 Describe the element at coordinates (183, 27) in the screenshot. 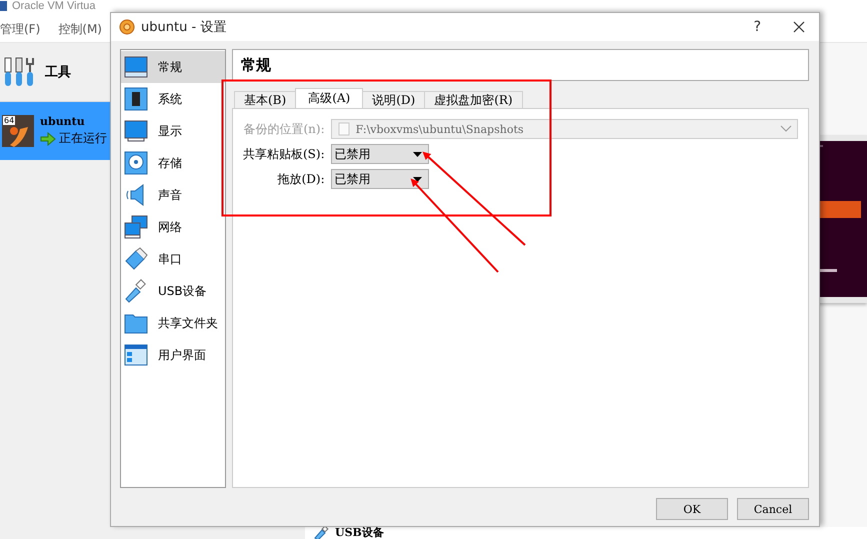

I see `window-title: ubuntu - 设置` at that location.